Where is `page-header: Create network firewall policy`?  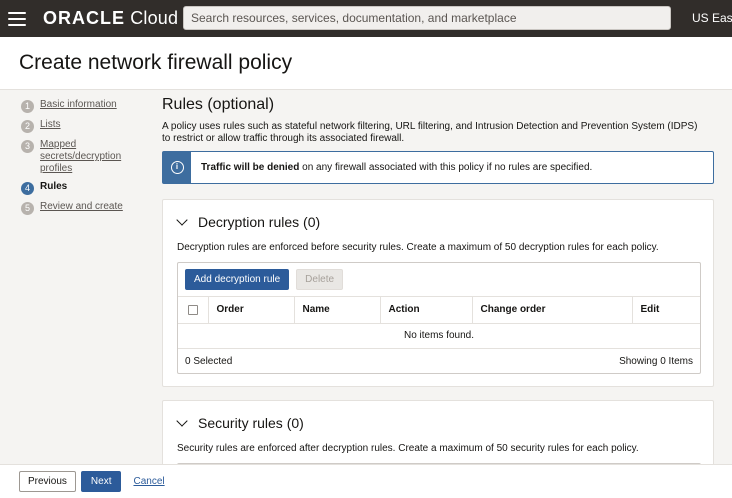
page-header: Create network firewall policy is located at coordinates (366, 63).